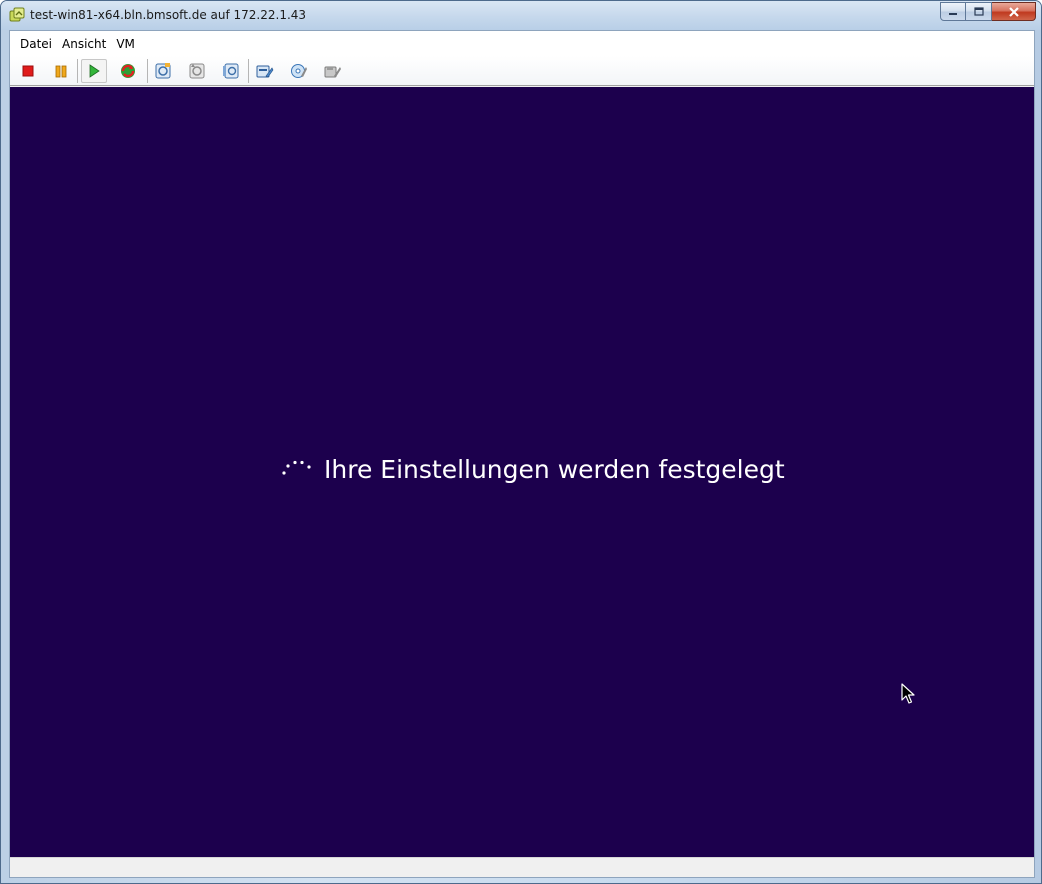  I want to click on power-off-button, so click(28, 71).